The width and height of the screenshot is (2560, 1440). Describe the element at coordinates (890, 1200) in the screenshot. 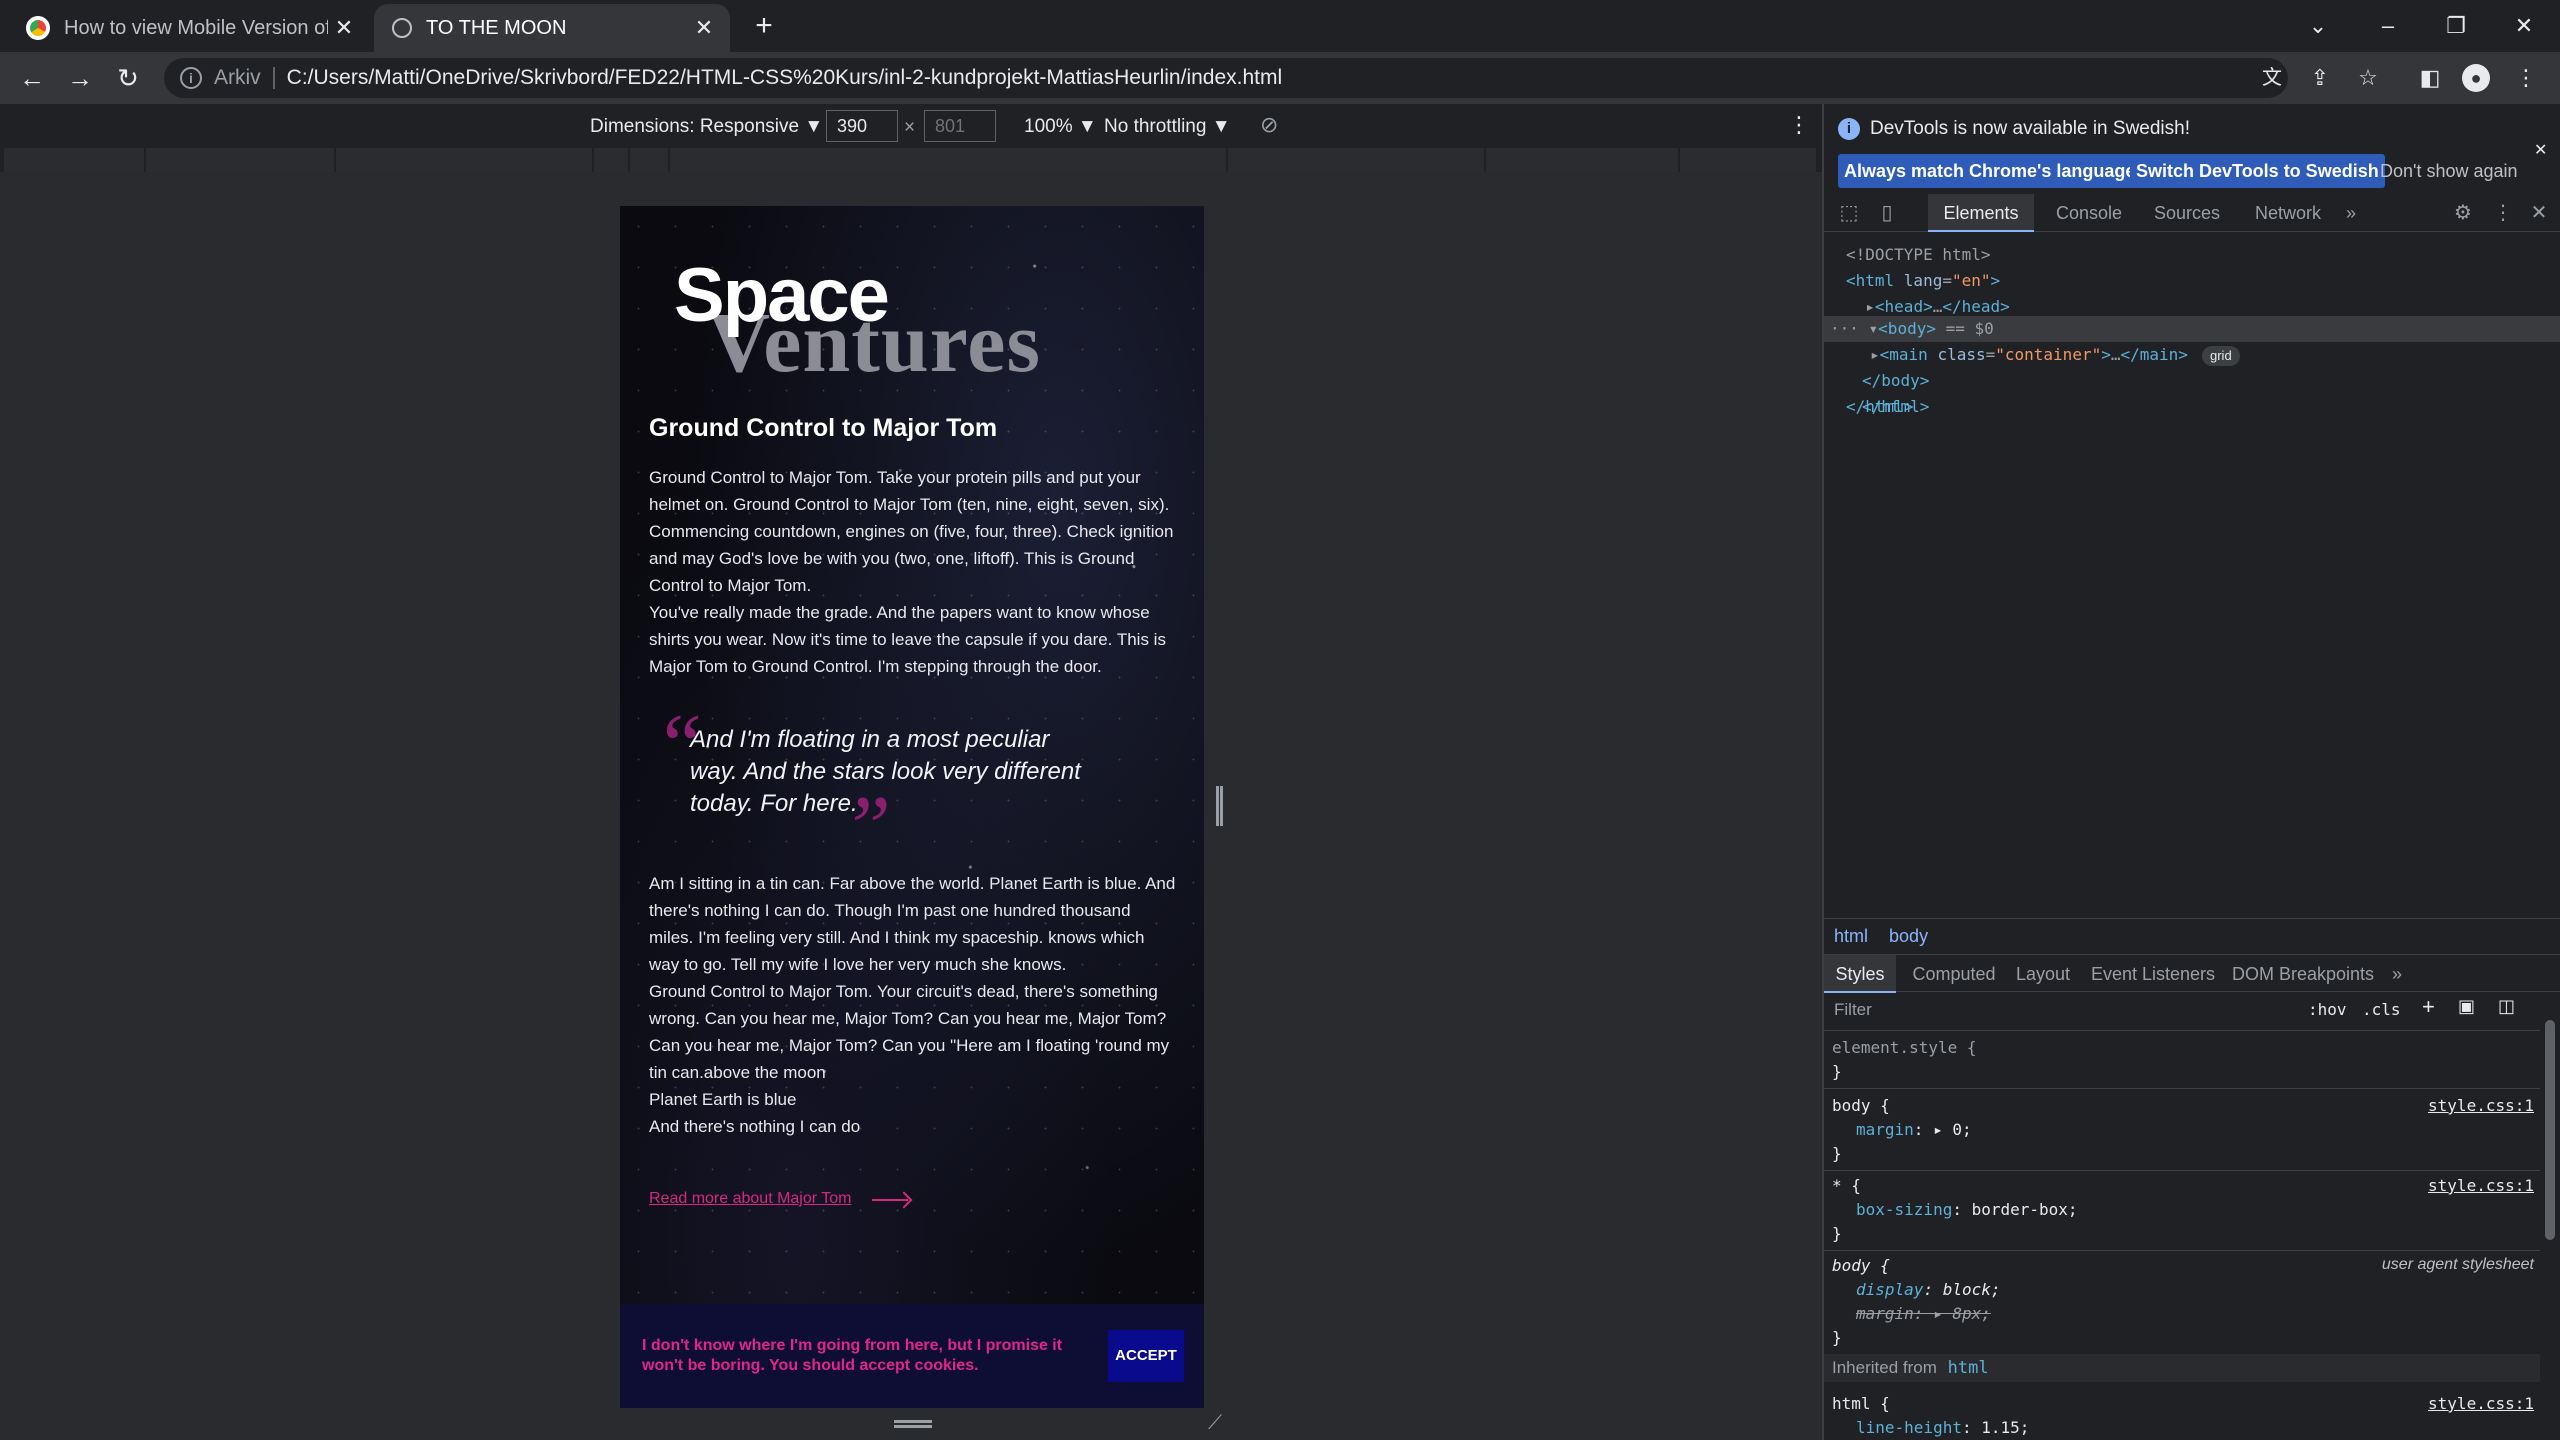

I see `arrow-right-icon` at that location.